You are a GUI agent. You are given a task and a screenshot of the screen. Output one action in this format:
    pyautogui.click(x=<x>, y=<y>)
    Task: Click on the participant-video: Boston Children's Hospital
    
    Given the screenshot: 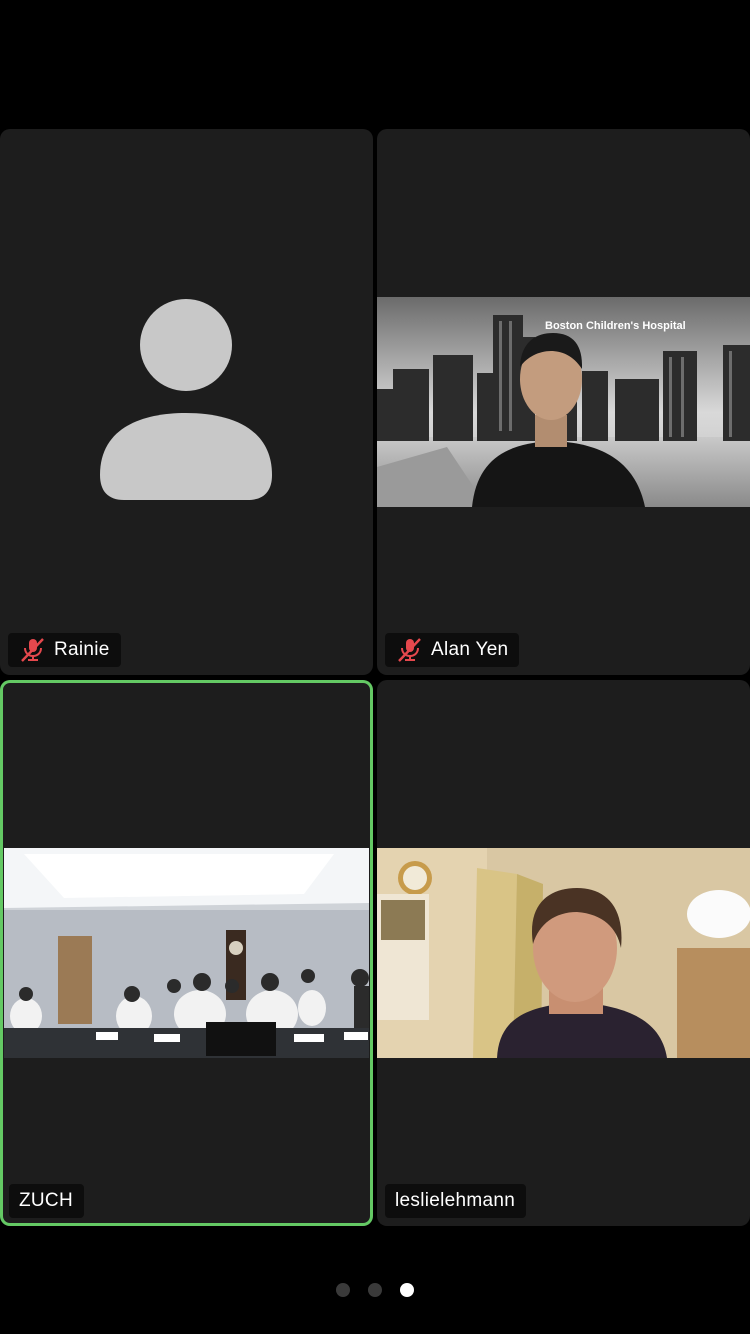 What is the action you would take?
    pyautogui.click(x=563, y=402)
    